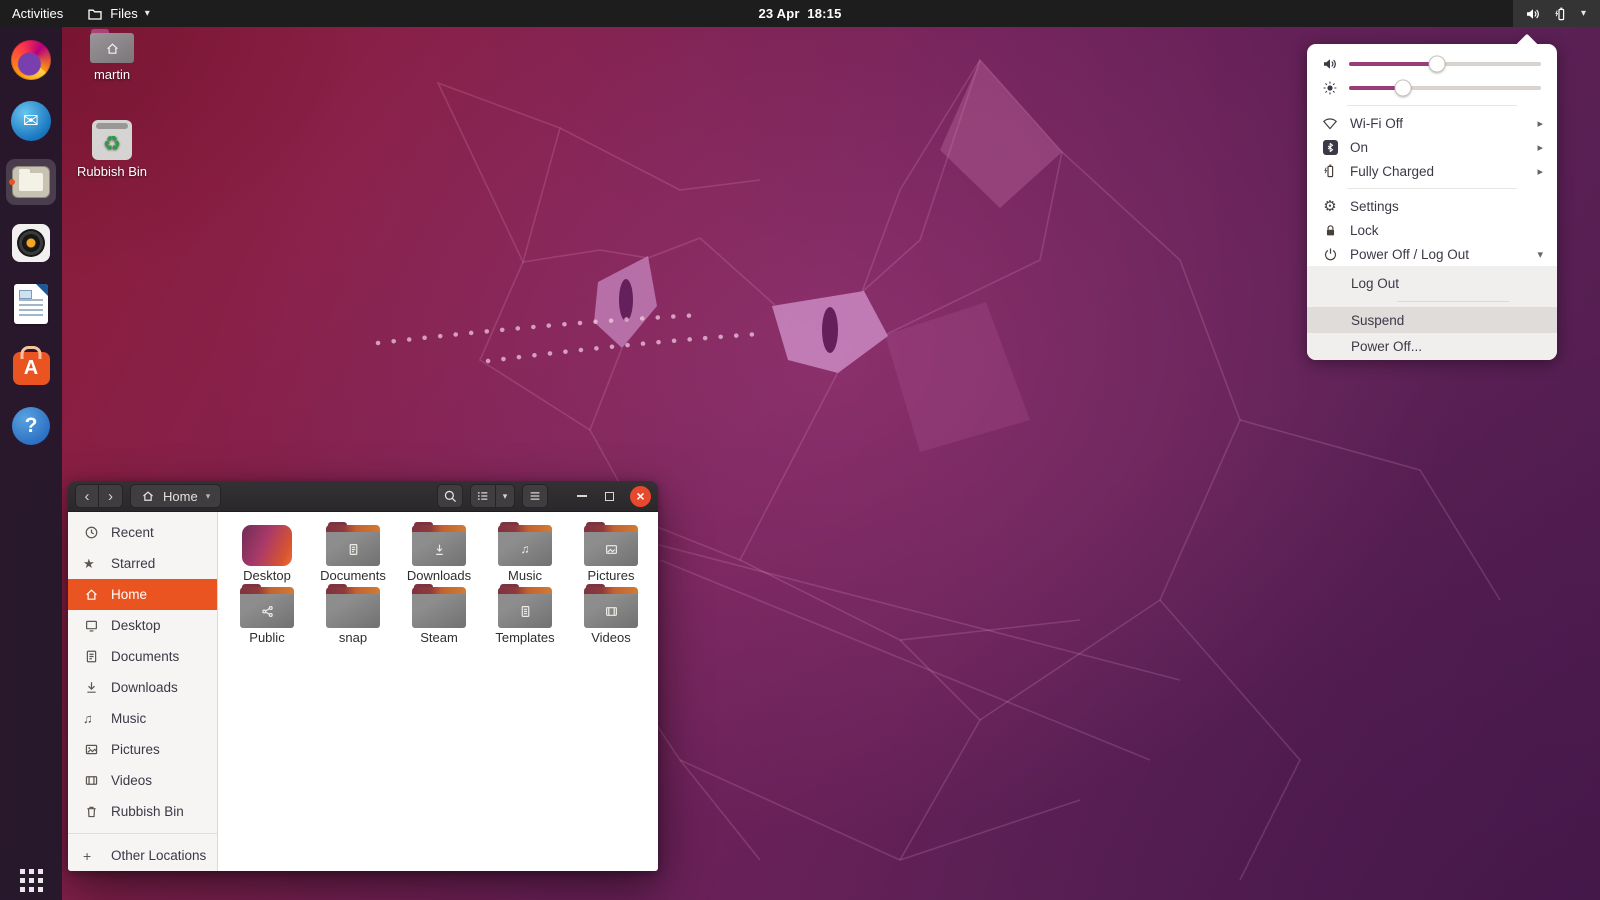  Describe the element at coordinates (112, 149) in the screenshot. I see `desktop-icon-rubbish-bin: ♻ Rubbish Bin` at that location.